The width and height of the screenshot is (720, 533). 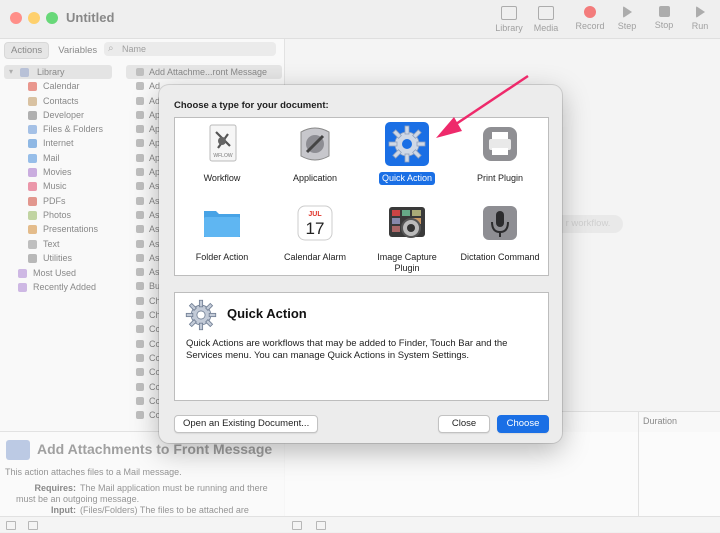 What do you see at coordinates (222, 178) in the screenshot?
I see `type-label: Workflow` at bounding box center [222, 178].